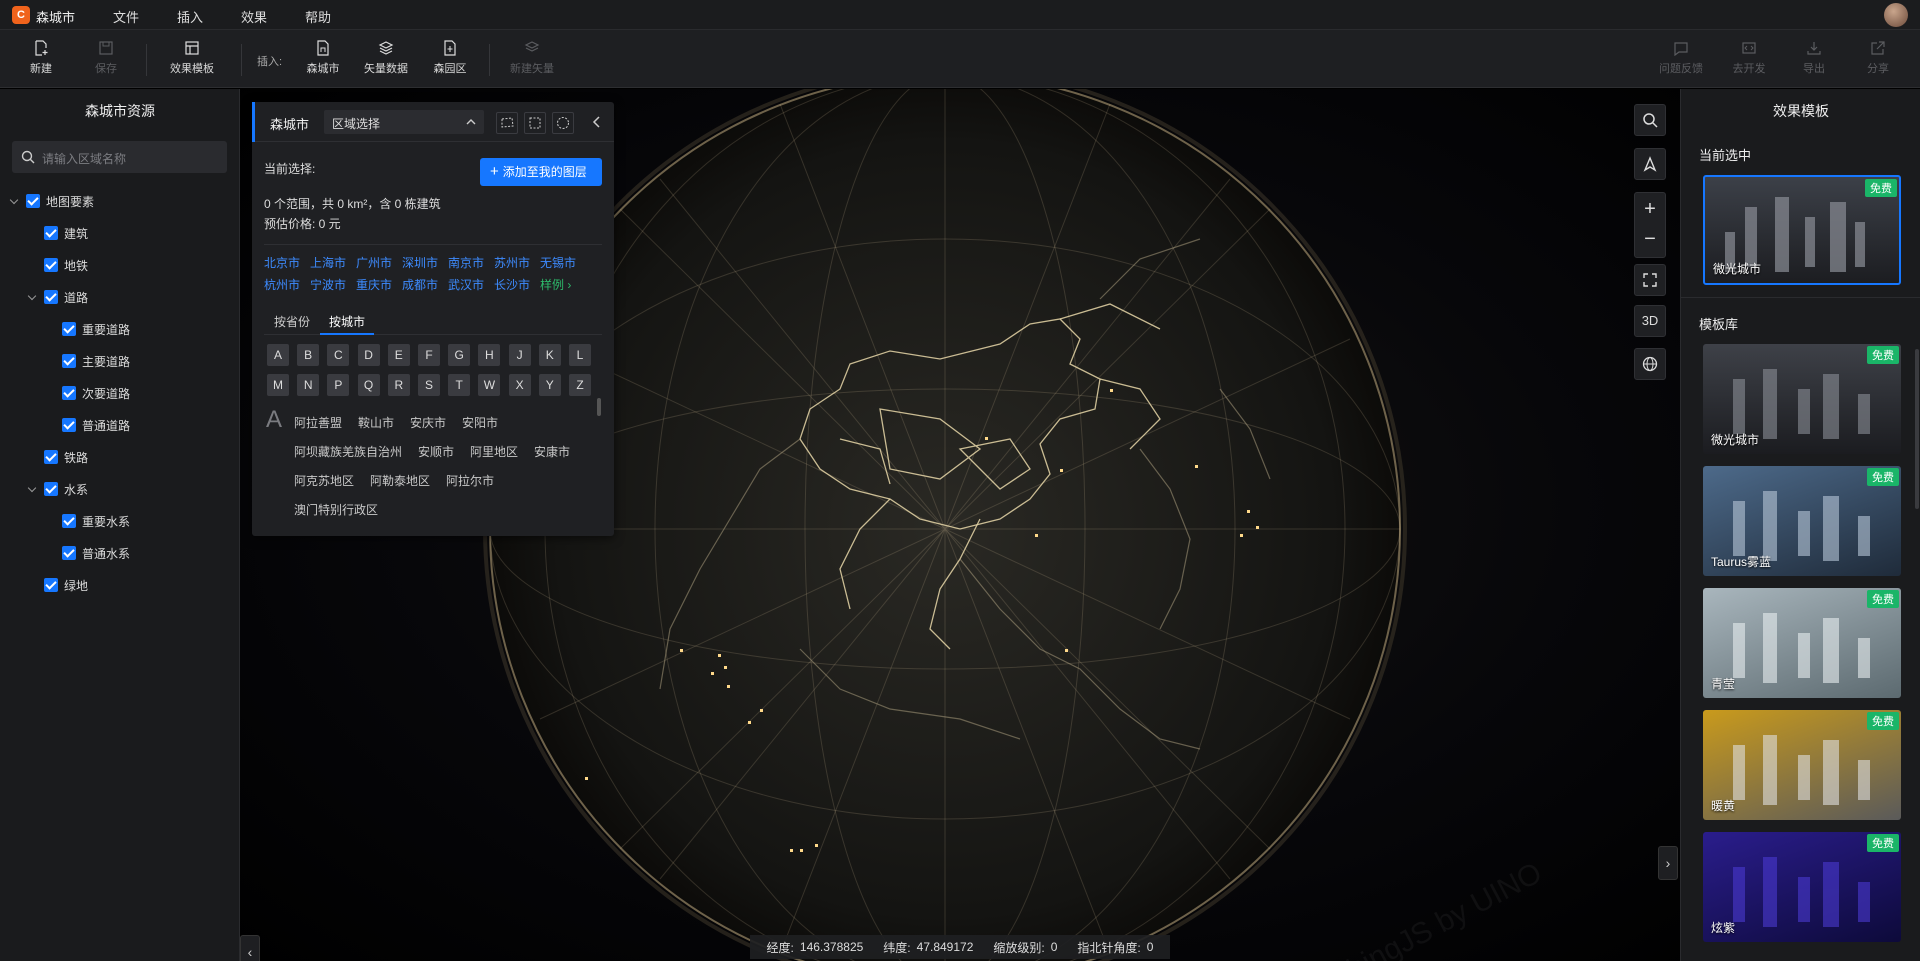 The image size is (1920, 961). What do you see at coordinates (1878, 58) in the screenshot?
I see `share-button: 分享` at bounding box center [1878, 58].